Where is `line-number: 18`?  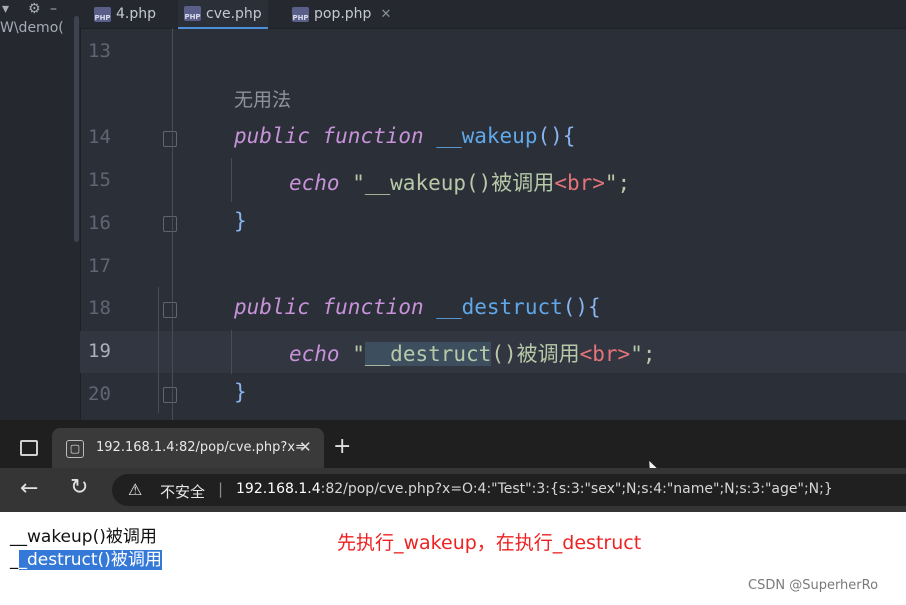
line-number: 18 is located at coordinates (99, 308).